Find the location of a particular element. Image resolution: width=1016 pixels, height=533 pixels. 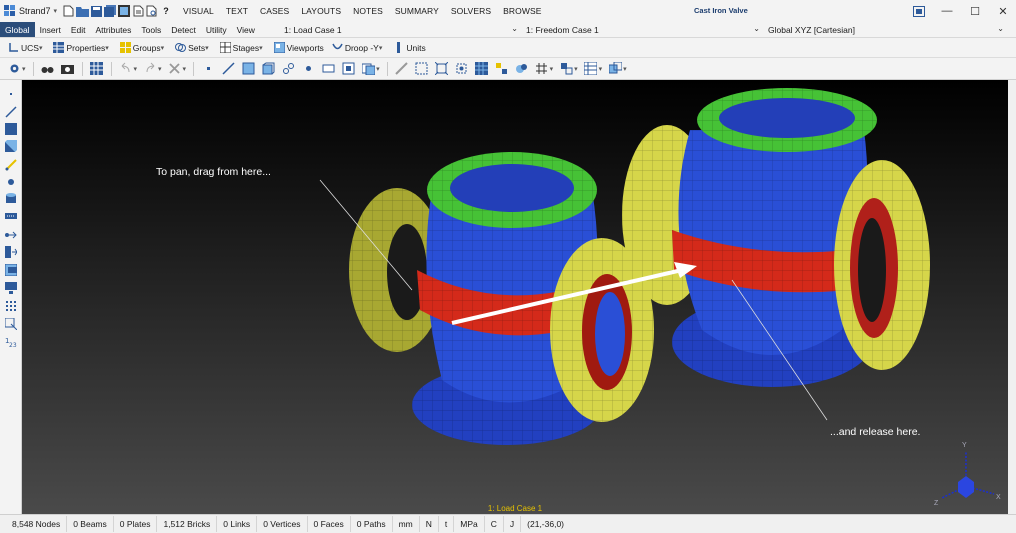

restore-layout-icon is located at coordinates (919, 11).